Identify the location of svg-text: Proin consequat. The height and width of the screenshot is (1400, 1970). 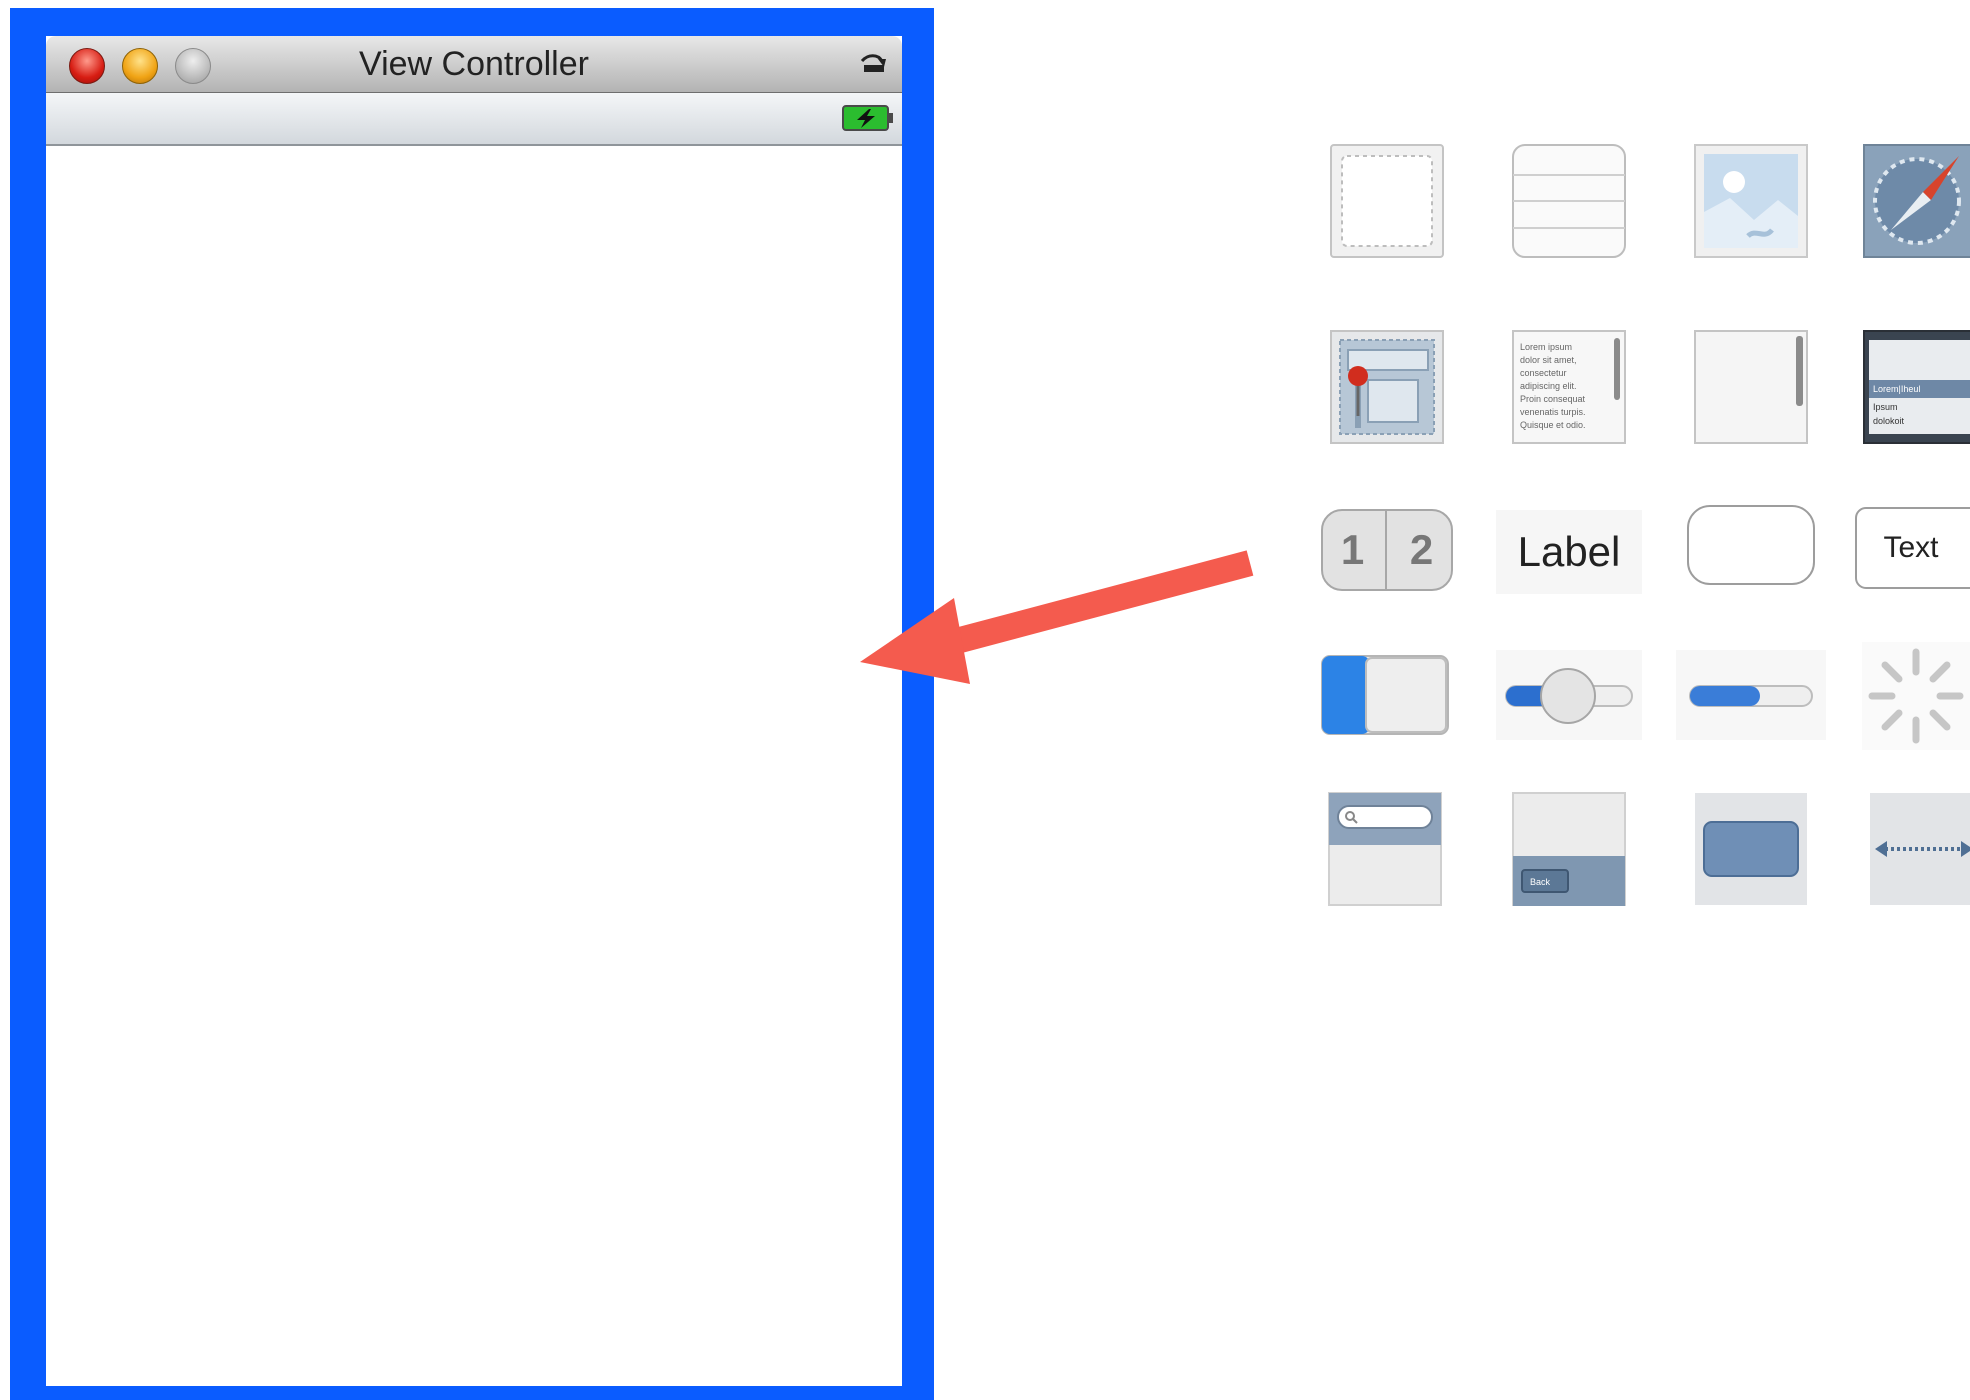
(1553, 399).